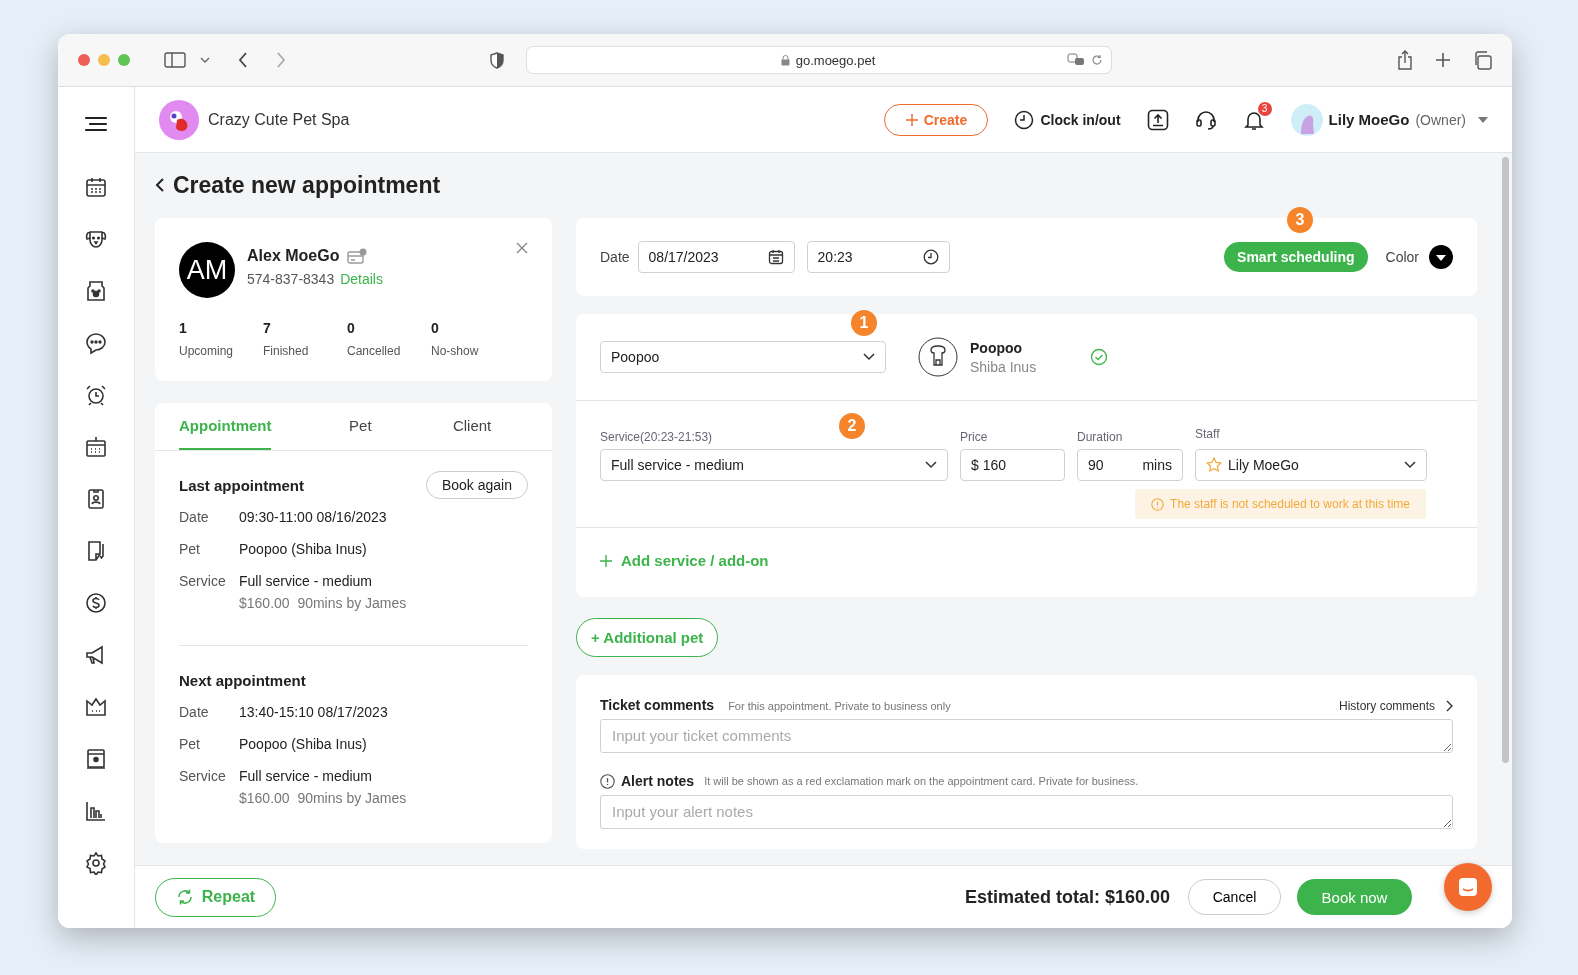 The image size is (1578, 975). I want to click on sidebar-toggle-icon, so click(175, 60).